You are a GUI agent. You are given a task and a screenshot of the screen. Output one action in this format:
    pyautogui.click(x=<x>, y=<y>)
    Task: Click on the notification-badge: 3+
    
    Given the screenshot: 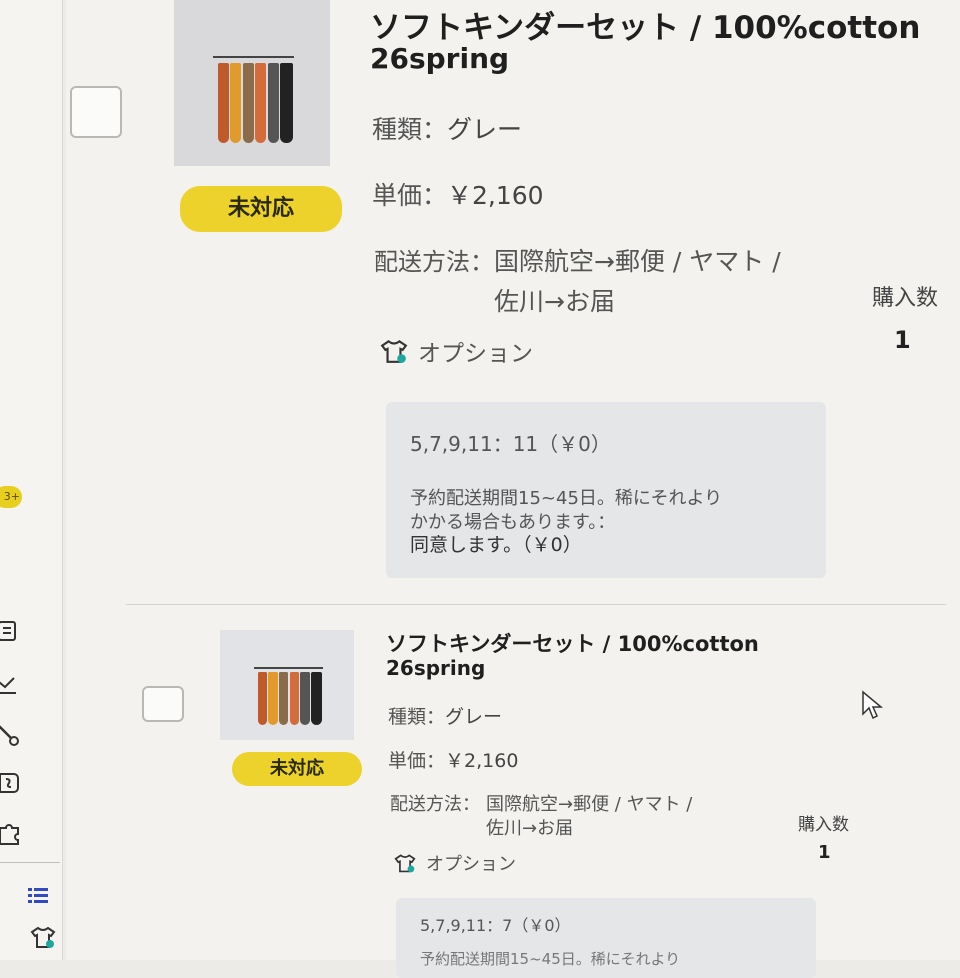 What is the action you would take?
    pyautogui.click(x=11, y=497)
    